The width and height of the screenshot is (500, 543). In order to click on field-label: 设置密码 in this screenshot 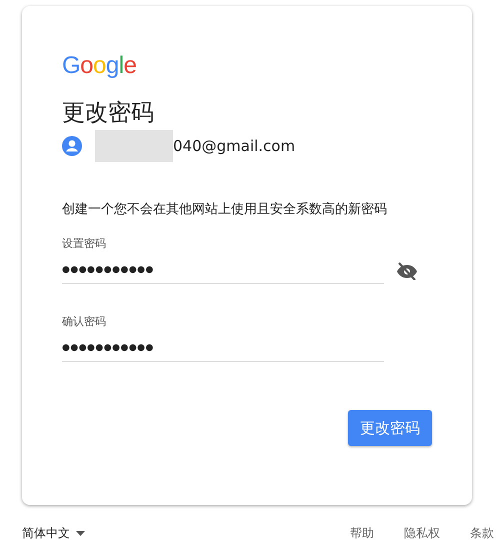, I will do `click(84, 243)`.